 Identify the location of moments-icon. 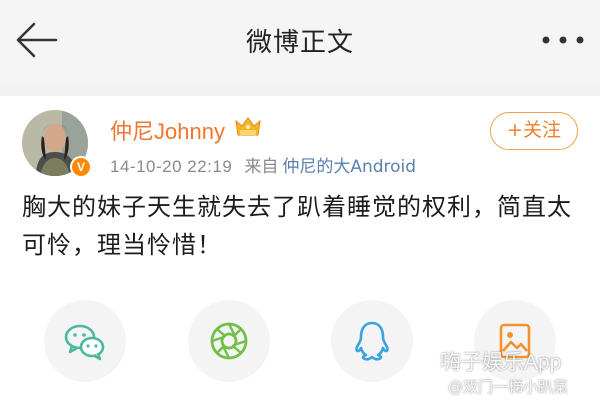
(229, 341).